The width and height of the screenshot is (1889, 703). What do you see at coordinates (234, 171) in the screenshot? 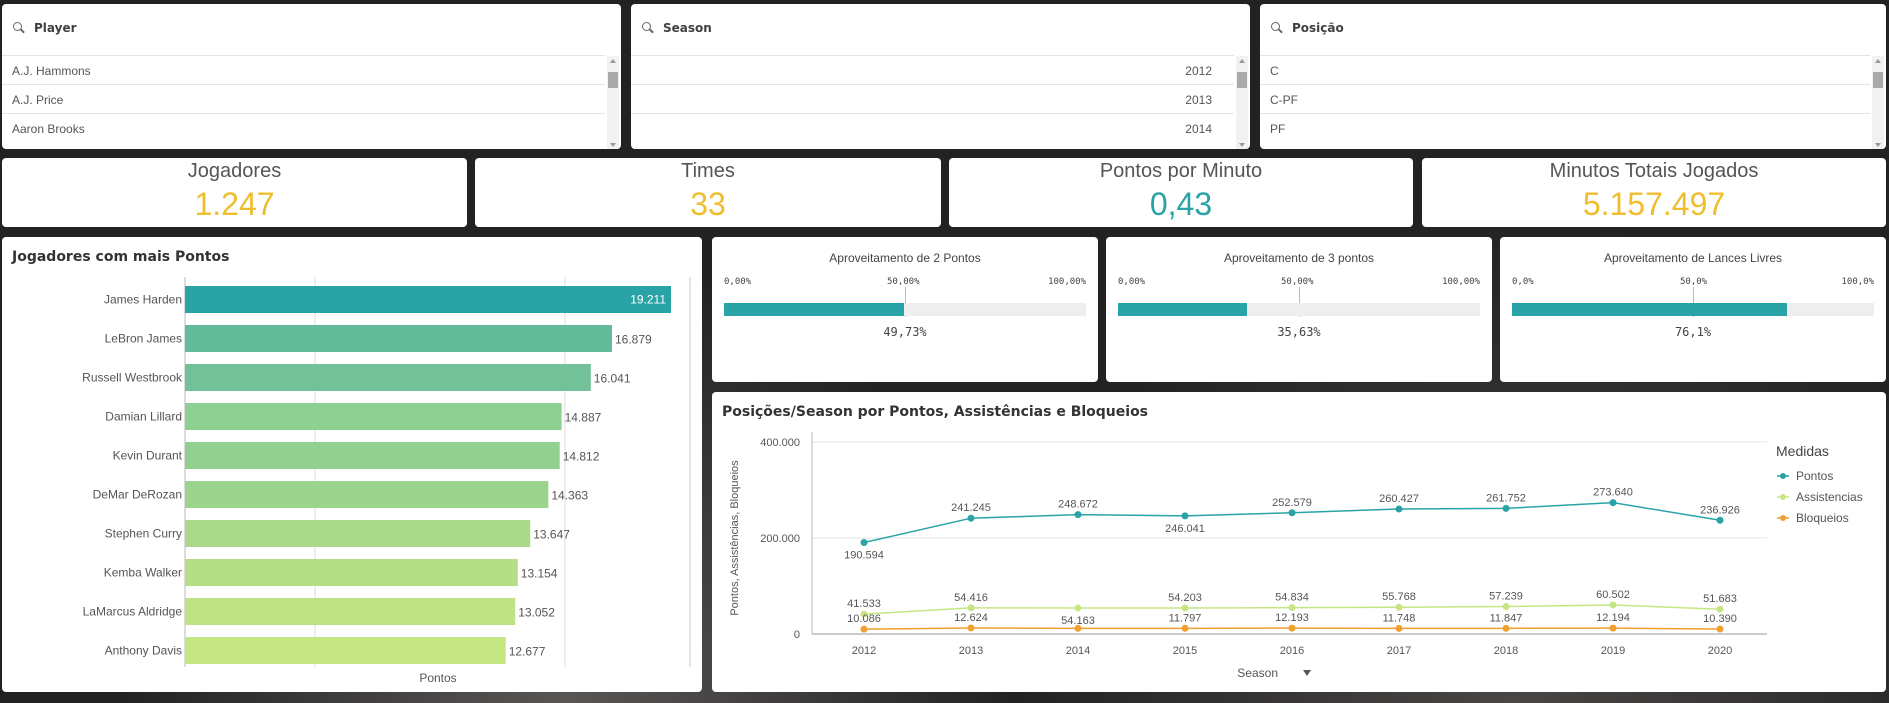
I see `kpi-label: Jogadores` at bounding box center [234, 171].